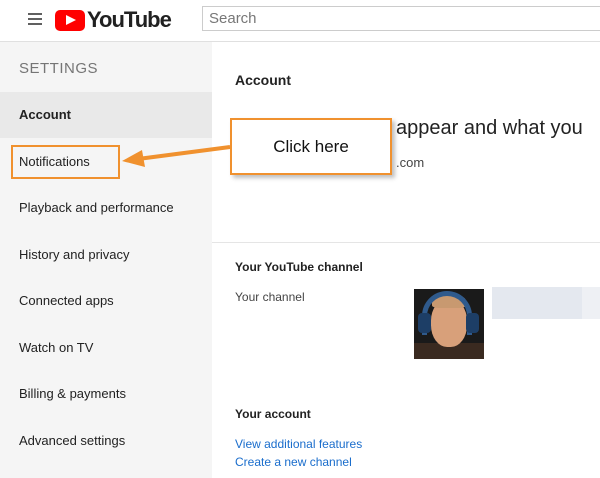  What do you see at coordinates (106, 441) in the screenshot?
I see `sidebar-item-advanced: Advanced settings` at bounding box center [106, 441].